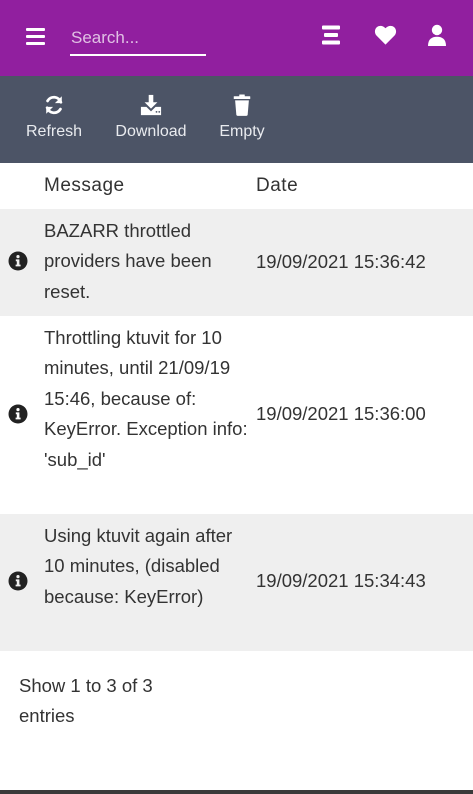 This screenshot has height=794, width=473. What do you see at coordinates (54, 122) in the screenshot?
I see `refresh-button: Refresh` at bounding box center [54, 122].